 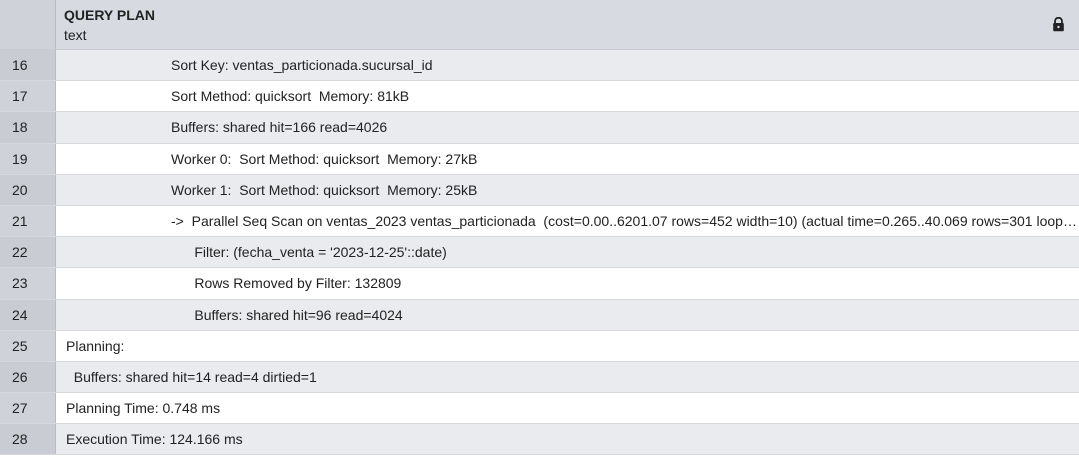 What do you see at coordinates (28, 439) in the screenshot?
I see `row-number: 28` at bounding box center [28, 439].